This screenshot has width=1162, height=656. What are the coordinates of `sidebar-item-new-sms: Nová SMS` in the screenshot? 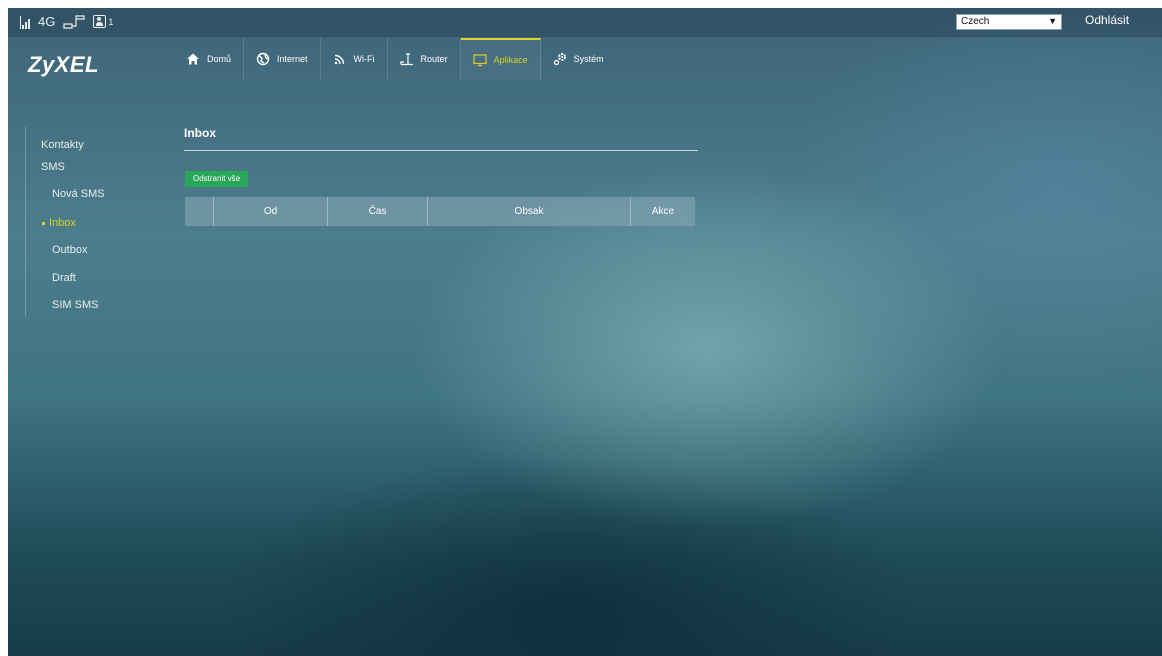 It's located at (78, 194).